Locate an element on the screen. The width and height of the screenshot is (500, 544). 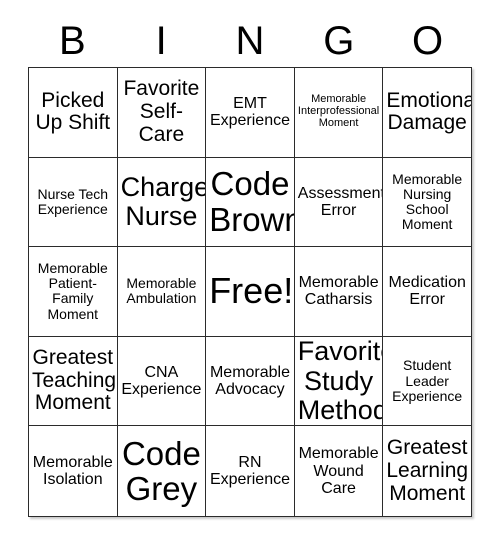
bingo-cell-label: Memorable Catharsis is located at coordinates (338, 291).